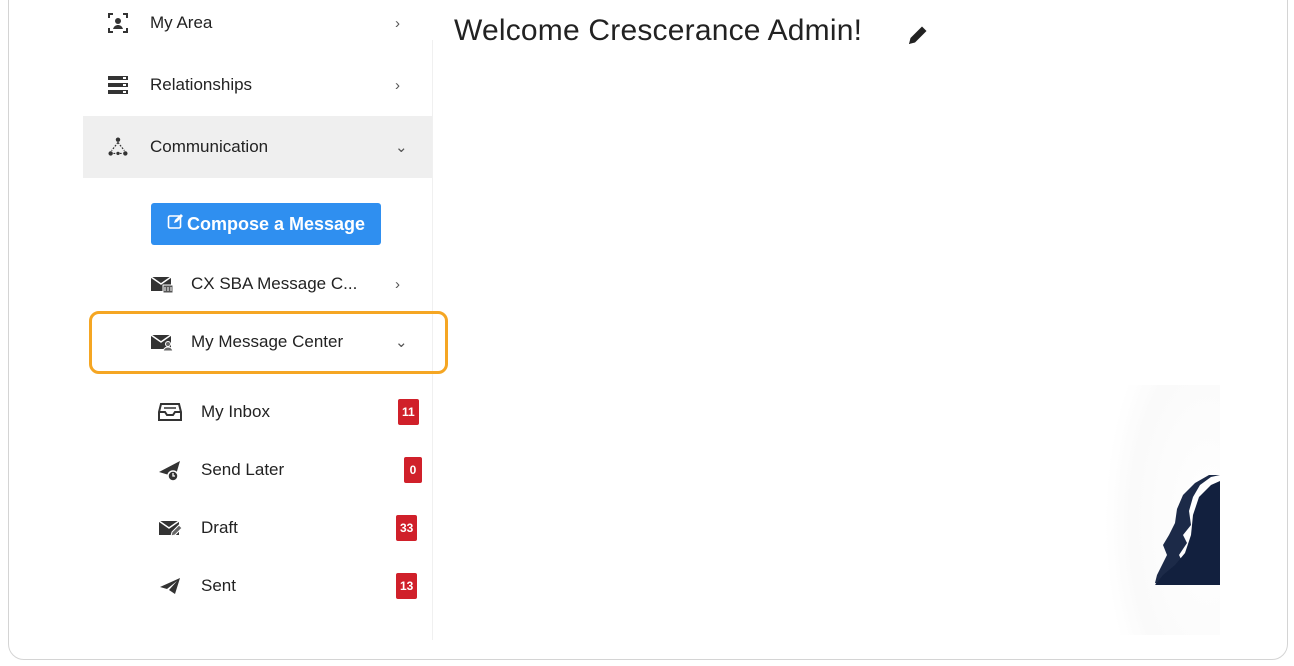 Image resolution: width=1294 pixels, height=666 pixels. I want to click on unread-count-badge: 11, so click(408, 412).